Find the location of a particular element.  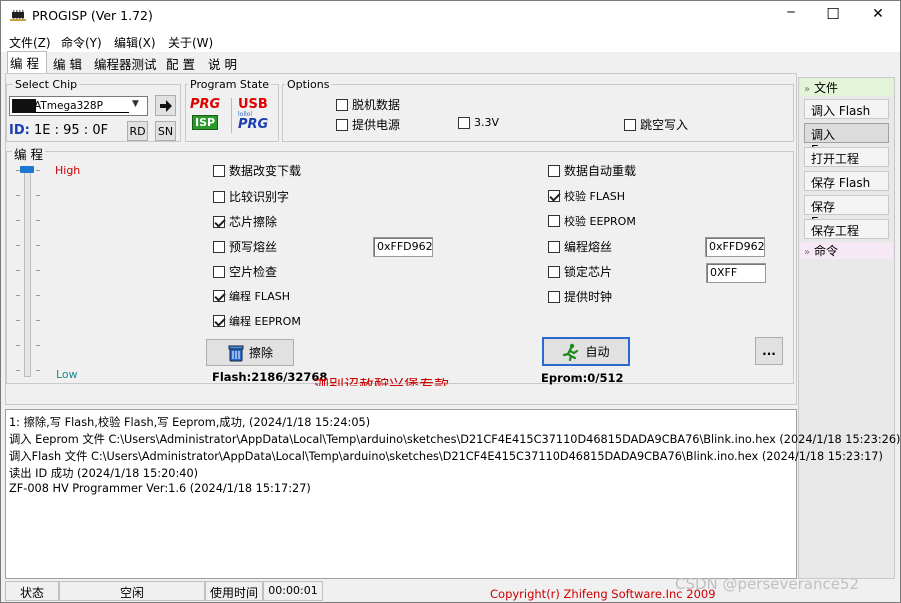

prewrite-fuse-field: 0xFFD962 is located at coordinates (403, 247).